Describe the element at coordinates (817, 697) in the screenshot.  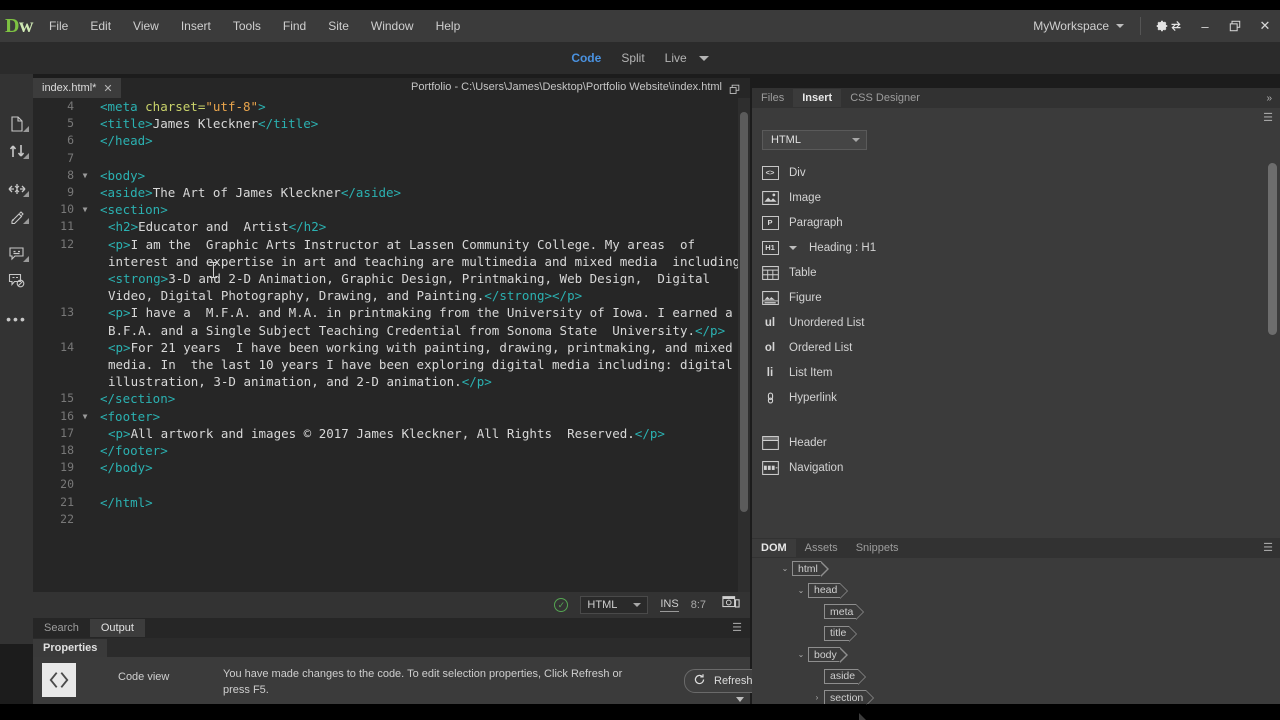
I see `dom-expand-toggle-icon: ›` at that location.